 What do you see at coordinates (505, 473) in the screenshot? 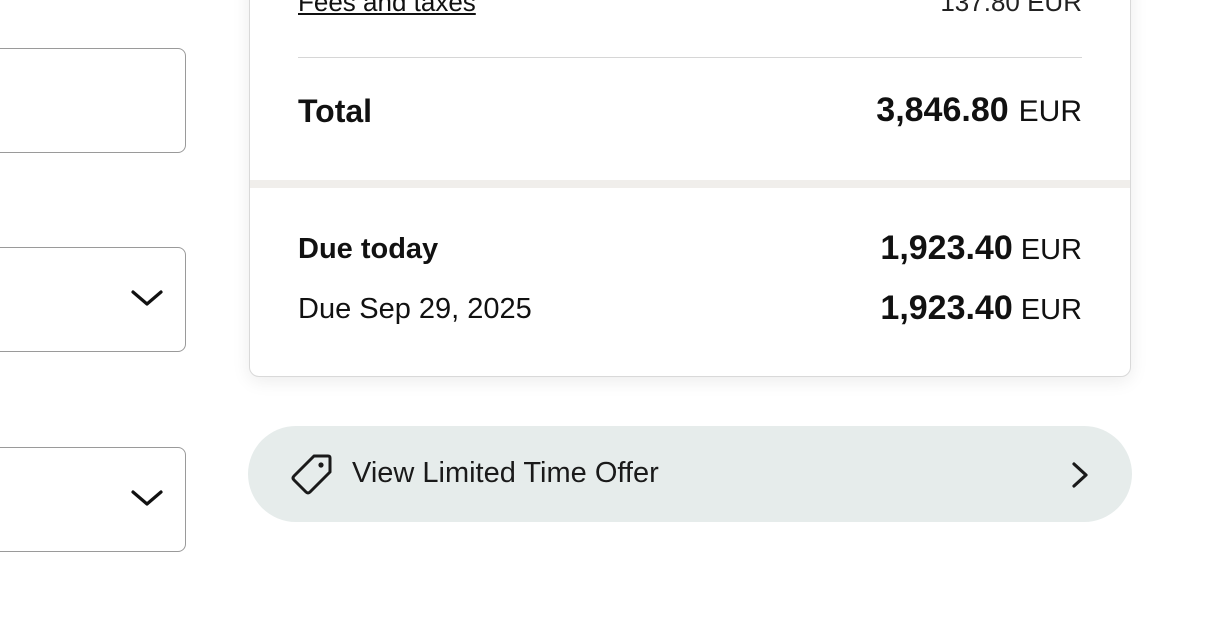
I see `offer-label: View Limited Time Offer` at bounding box center [505, 473].